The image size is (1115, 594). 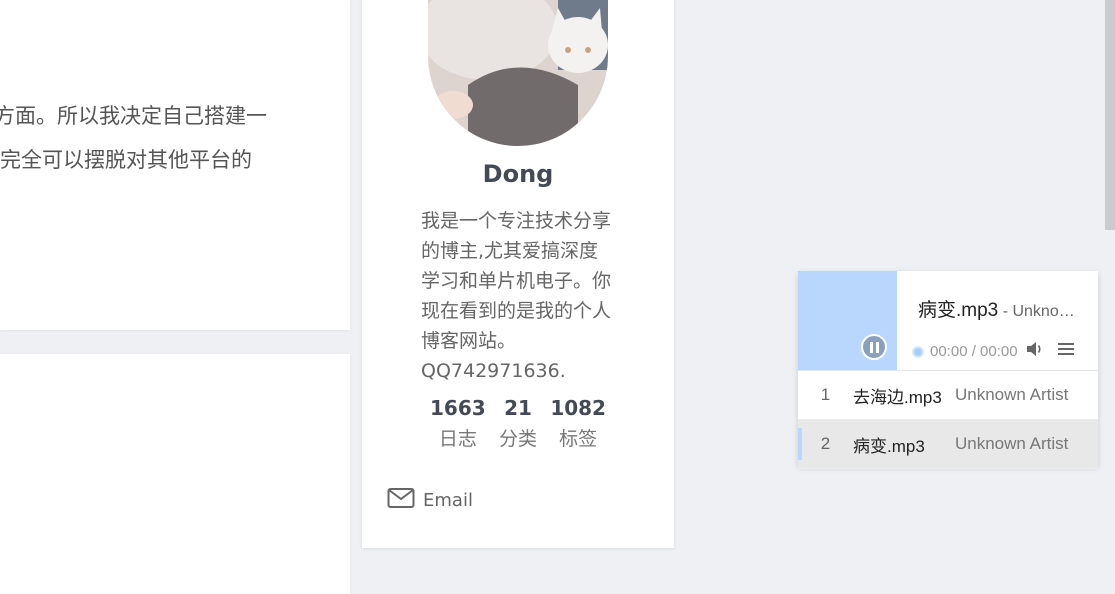 What do you see at coordinates (175, 474) in the screenshot?
I see `post-card` at bounding box center [175, 474].